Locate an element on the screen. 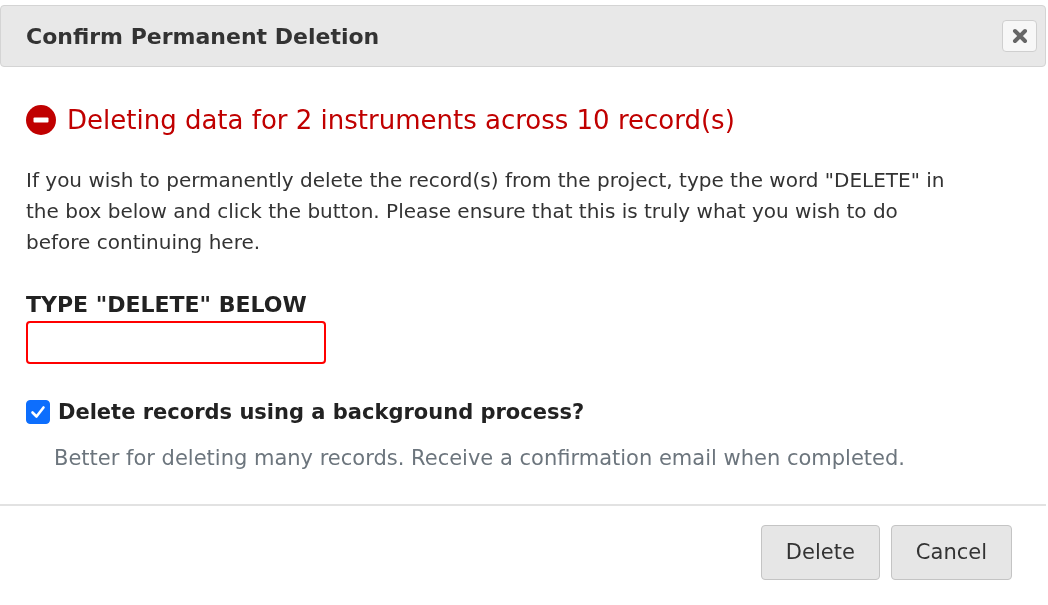 This screenshot has width=1048, height=605. hint-text: Better for deleting many records. Receive a confirmation email when completed. is located at coordinates (479, 458).